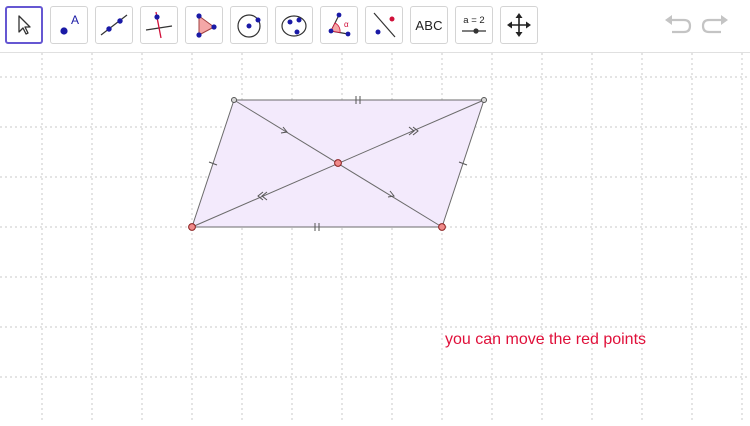 The width and height of the screenshot is (750, 426). Describe the element at coordinates (234, 100) in the screenshot. I see `vertex-d-point` at that location.